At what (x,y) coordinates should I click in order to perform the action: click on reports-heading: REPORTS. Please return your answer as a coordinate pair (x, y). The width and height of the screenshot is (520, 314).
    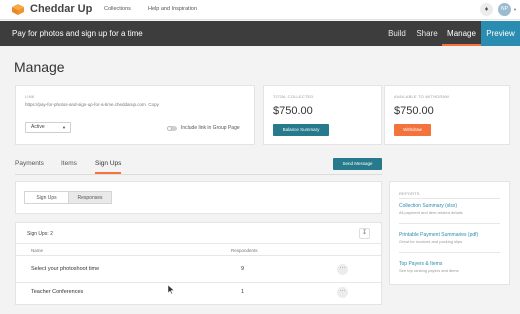
    Looking at the image, I should click on (409, 193).